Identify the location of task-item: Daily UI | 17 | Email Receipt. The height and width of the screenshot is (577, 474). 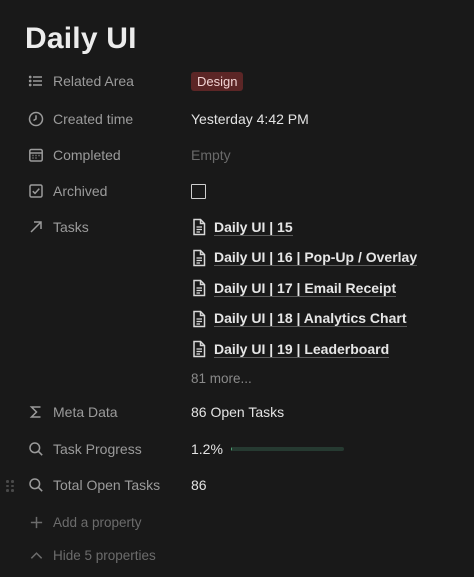
(326, 288).